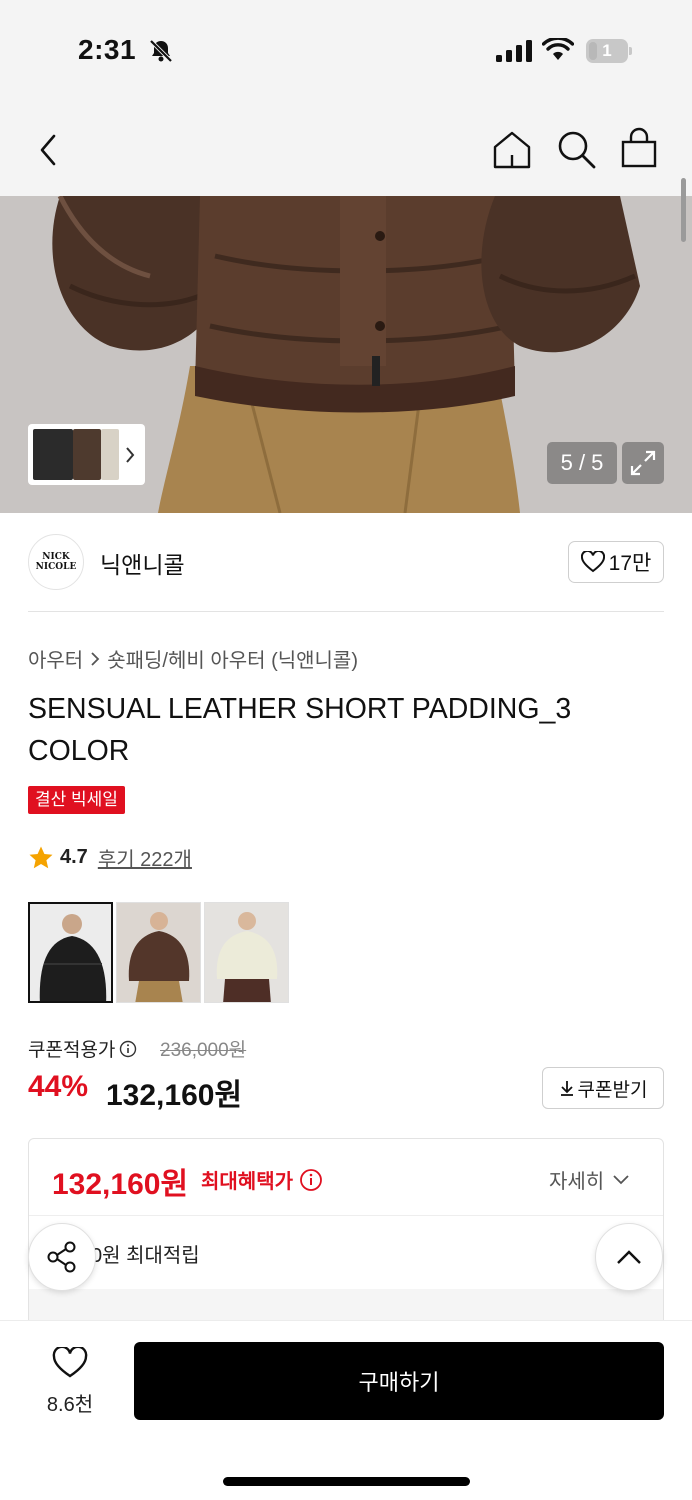 The image size is (692, 1500). Describe the element at coordinates (346, 1481) in the screenshot. I see `home-indicator` at that location.